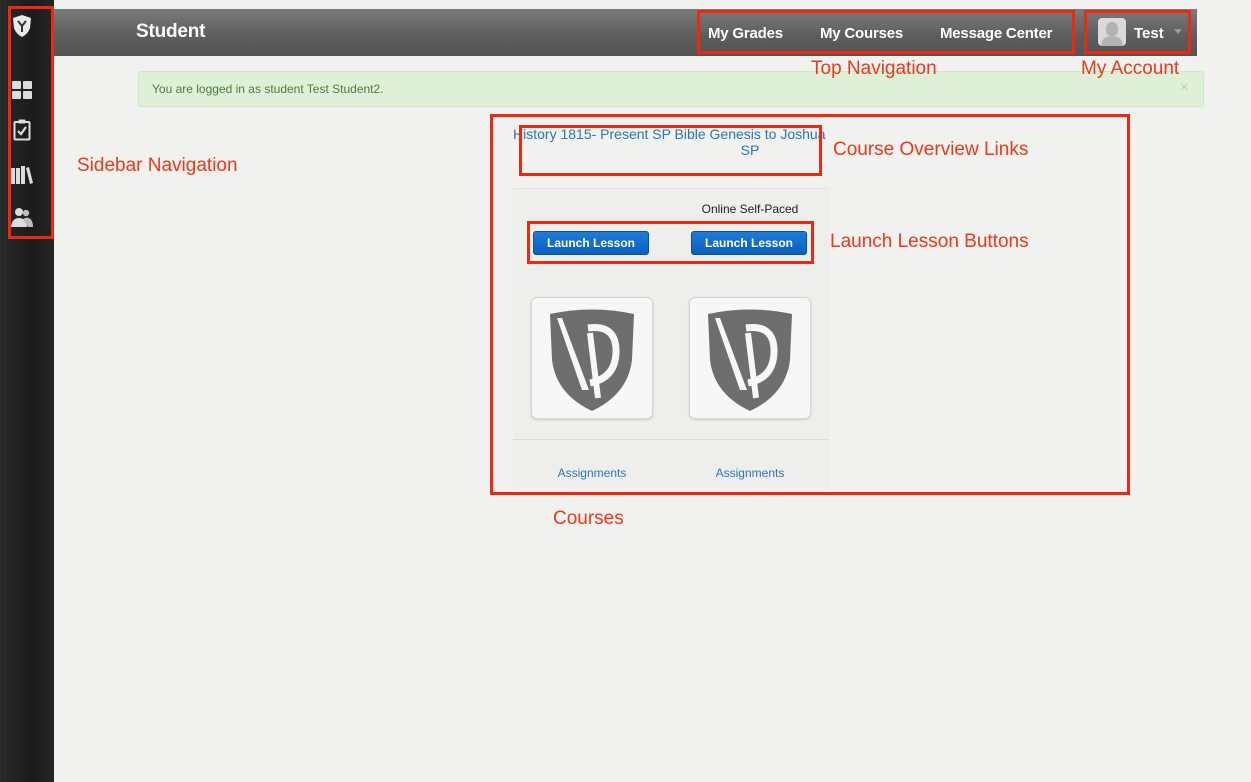  What do you see at coordinates (1184, 88) in the screenshot?
I see `close-icon: ×` at bounding box center [1184, 88].